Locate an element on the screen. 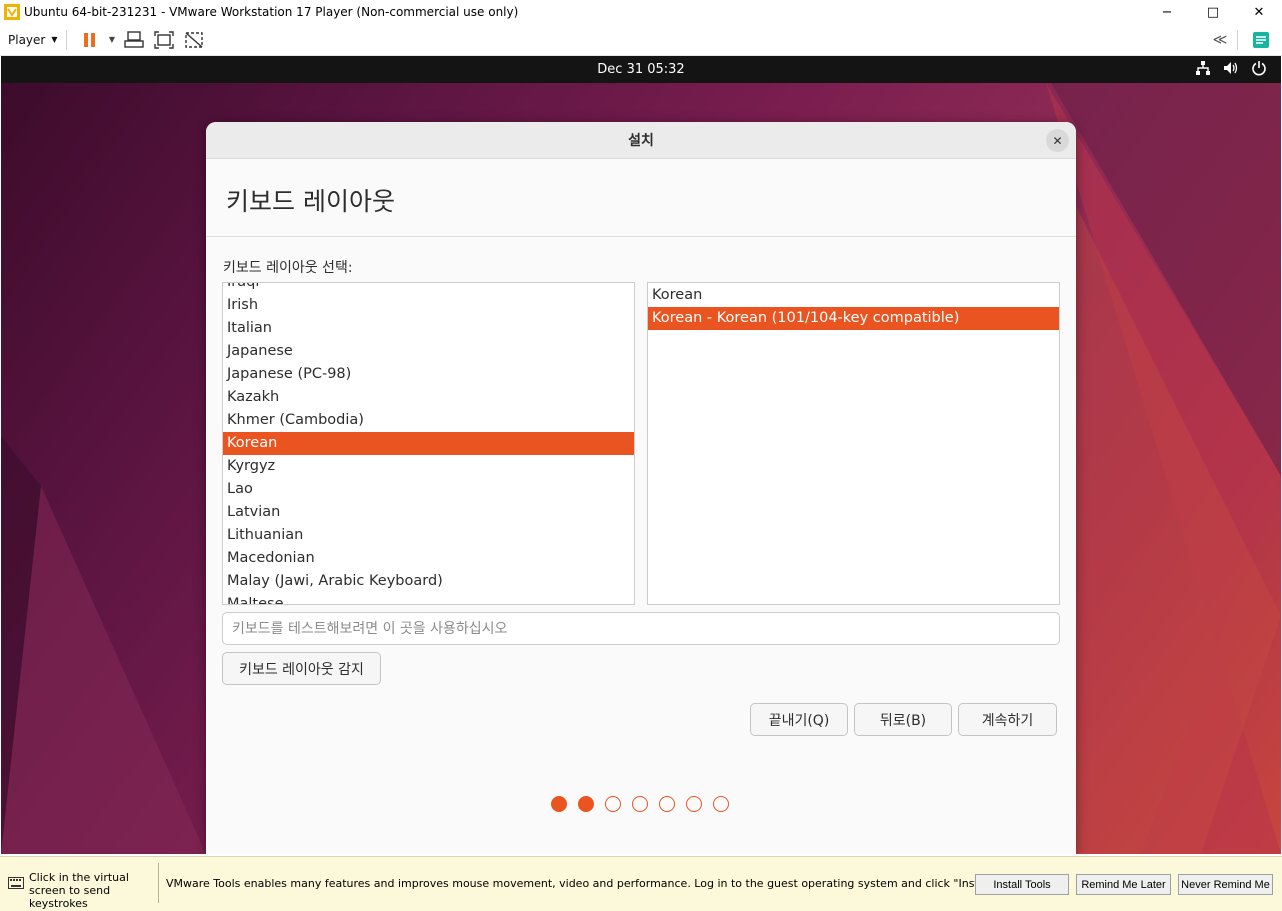 The image size is (1282, 911). power-dropdown-button: ▼ is located at coordinates (112, 40).